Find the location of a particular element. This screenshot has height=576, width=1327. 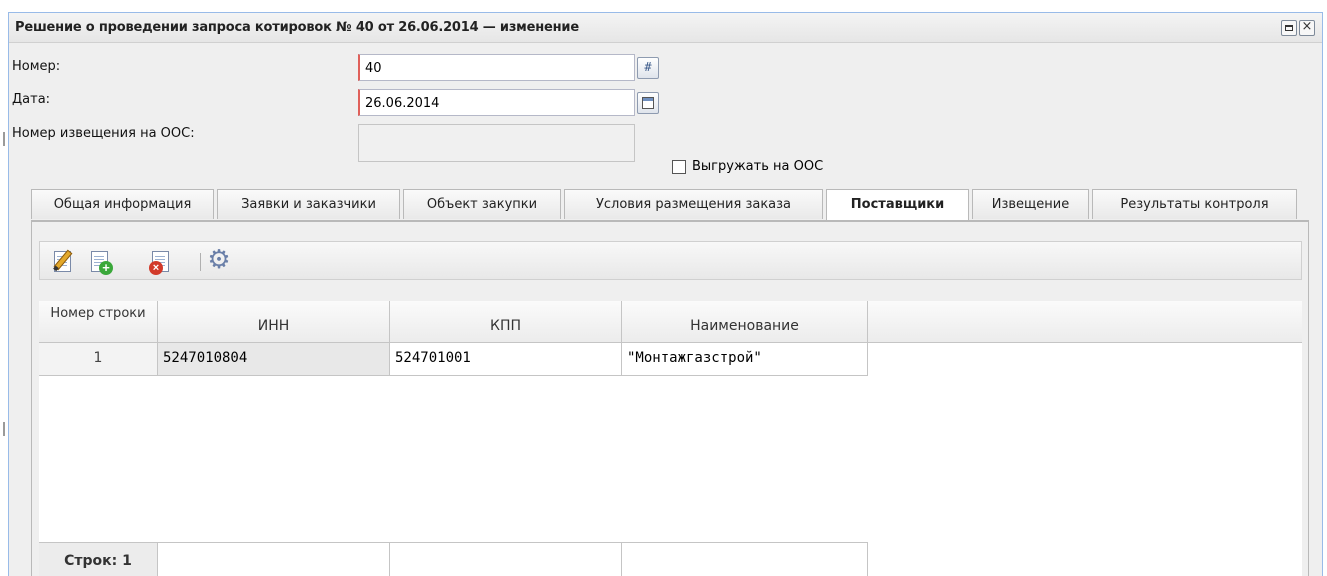

cell-kpp: 524701001 is located at coordinates (506, 359).